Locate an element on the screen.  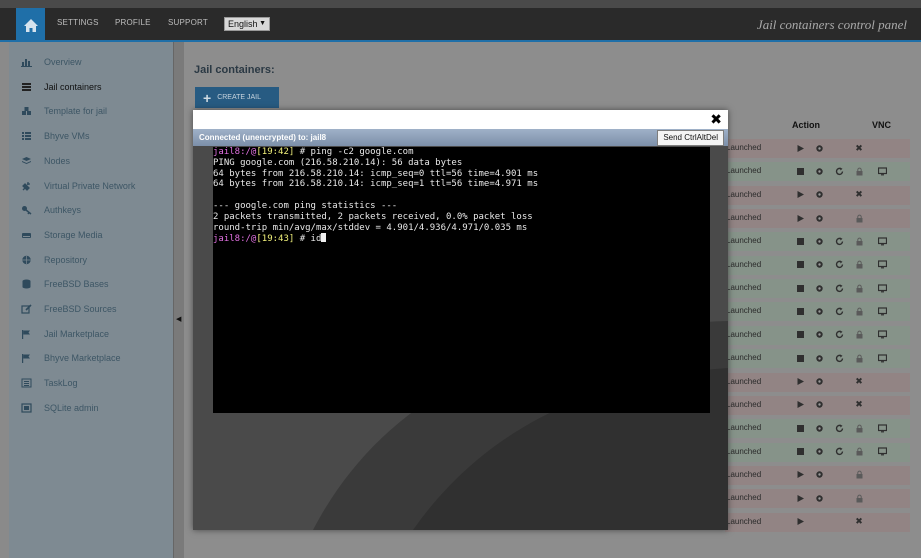
nav-support: SUPPORT is located at coordinates (188, 22).